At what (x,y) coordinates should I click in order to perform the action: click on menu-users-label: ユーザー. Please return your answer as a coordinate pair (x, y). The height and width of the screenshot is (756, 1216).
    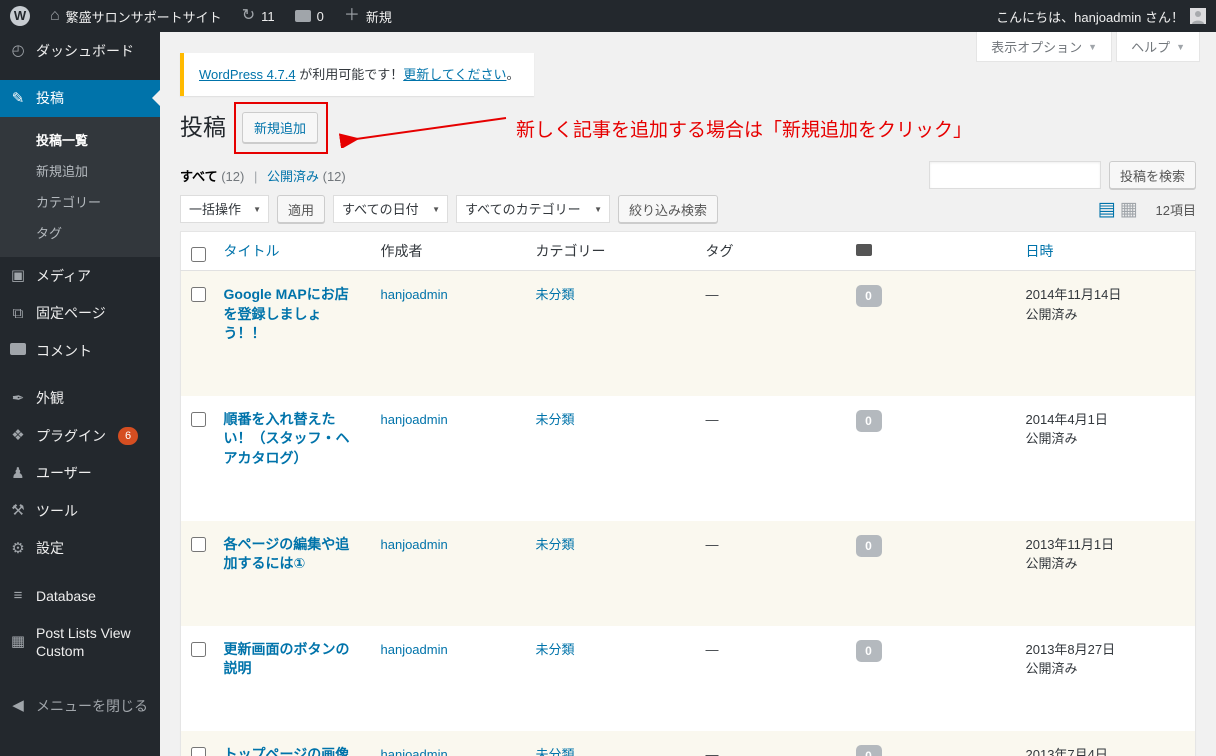
    Looking at the image, I should click on (64, 473).